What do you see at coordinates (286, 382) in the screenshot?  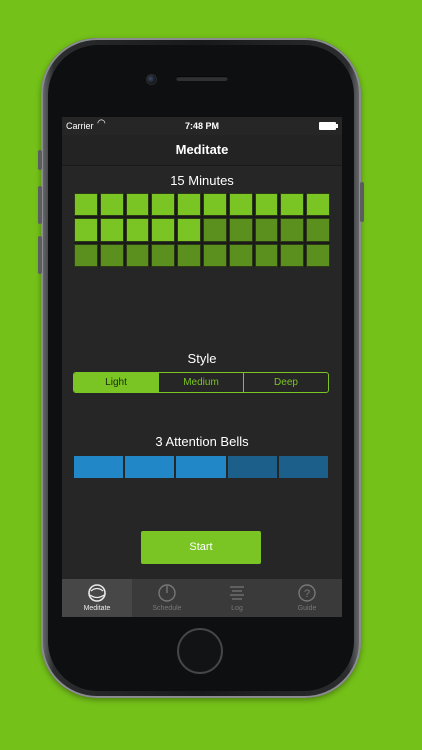 I see `style-option-deep: Deep` at bounding box center [286, 382].